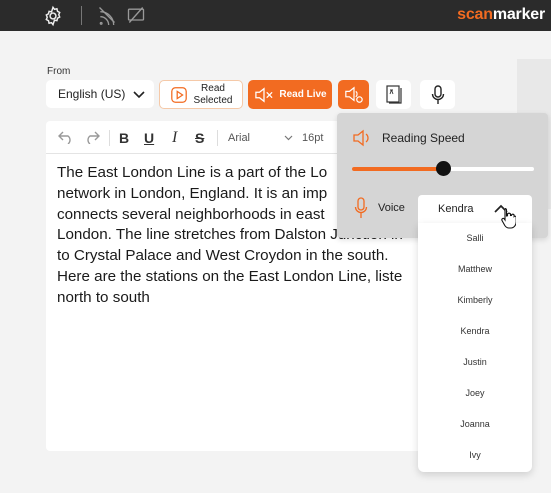 The width and height of the screenshot is (551, 493). I want to click on read-selected-line2: Selected, so click(213, 100).